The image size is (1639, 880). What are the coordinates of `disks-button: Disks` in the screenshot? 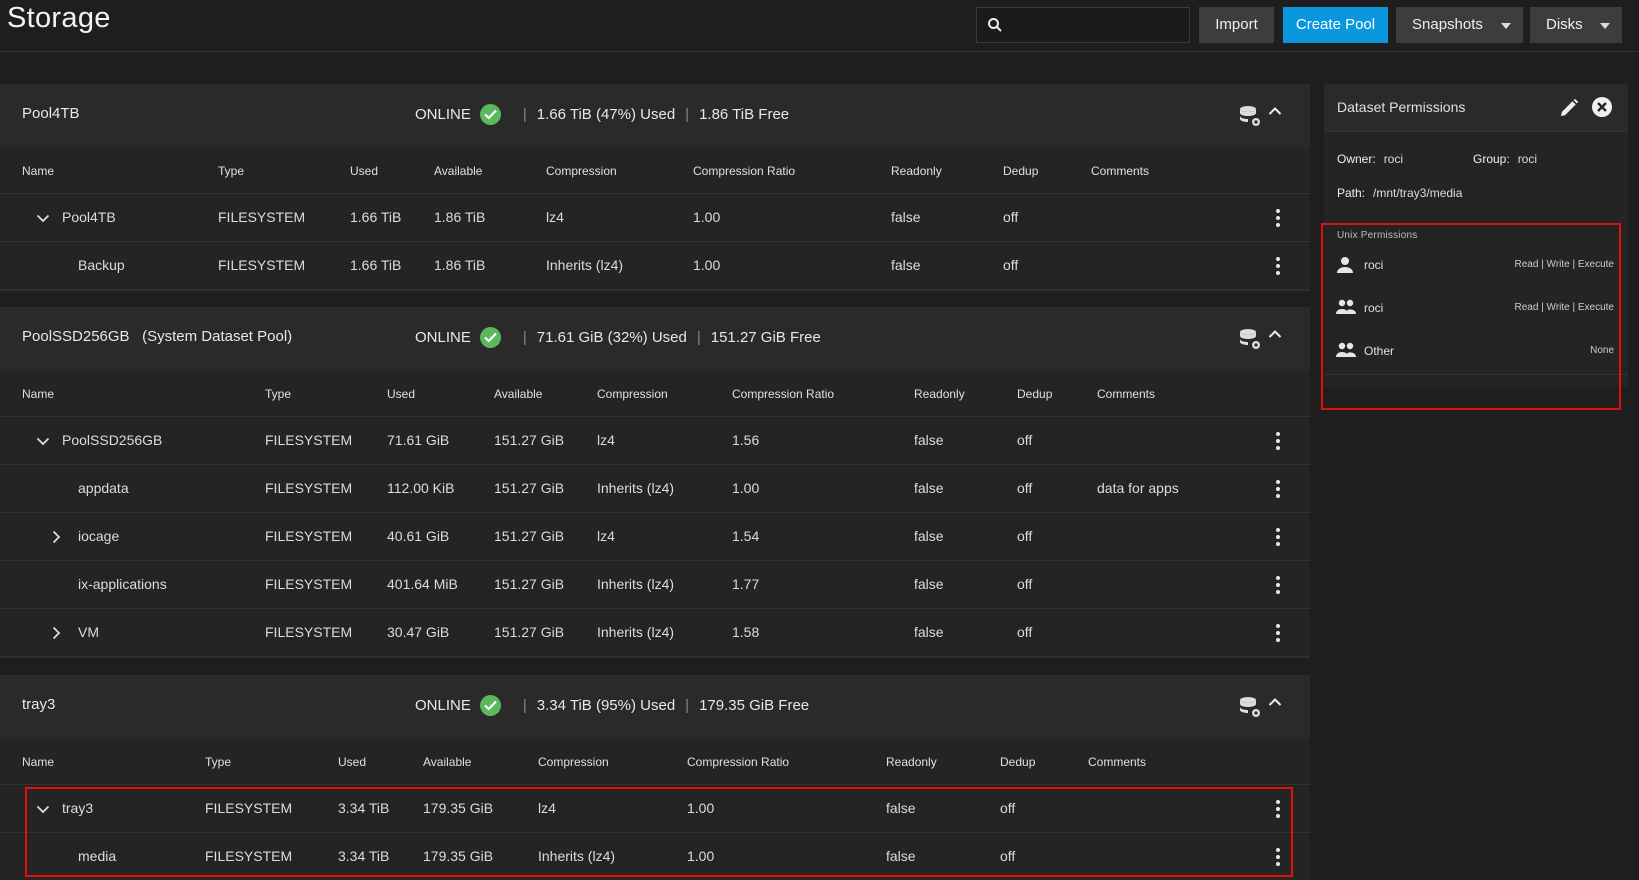 It's located at (1576, 25).